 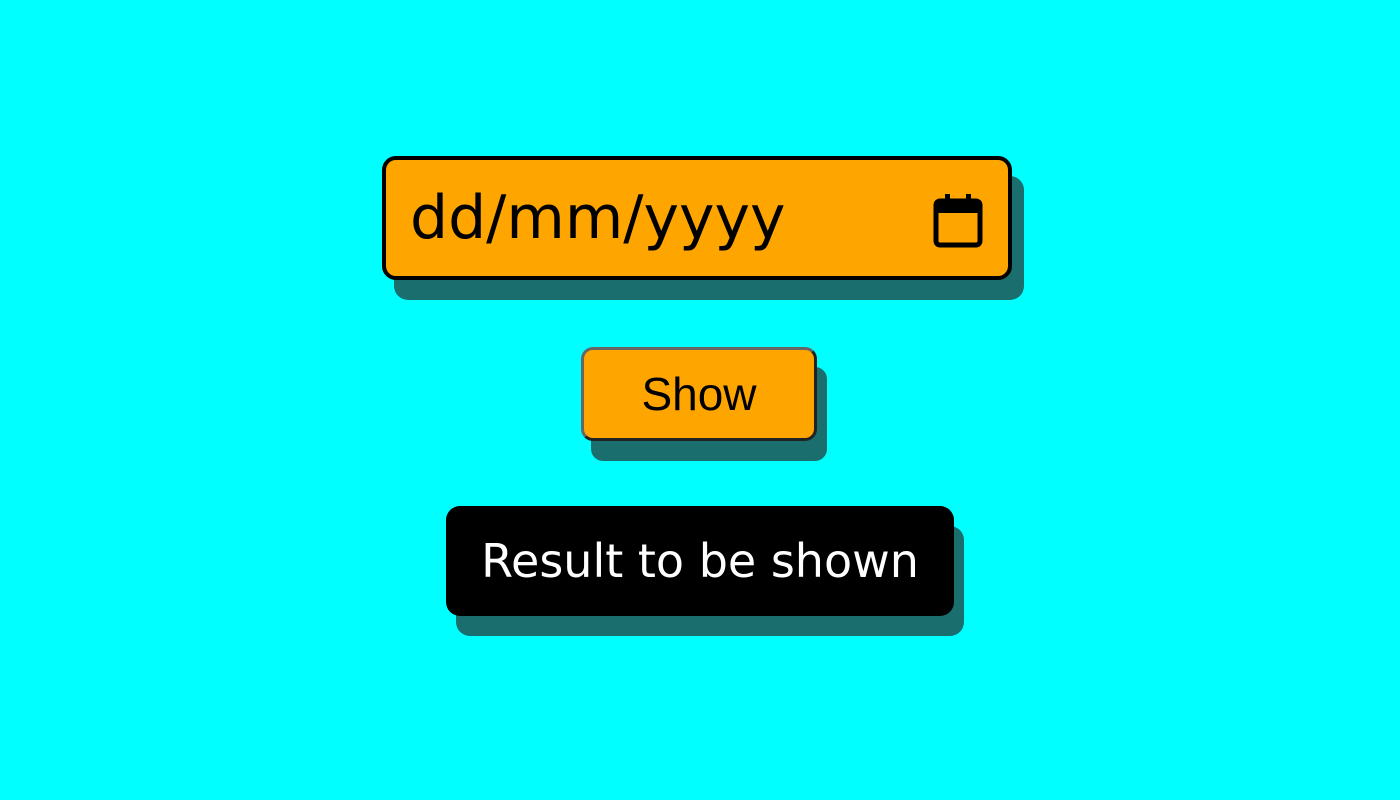 I want to click on result-text: Result to be shown, so click(x=700, y=561).